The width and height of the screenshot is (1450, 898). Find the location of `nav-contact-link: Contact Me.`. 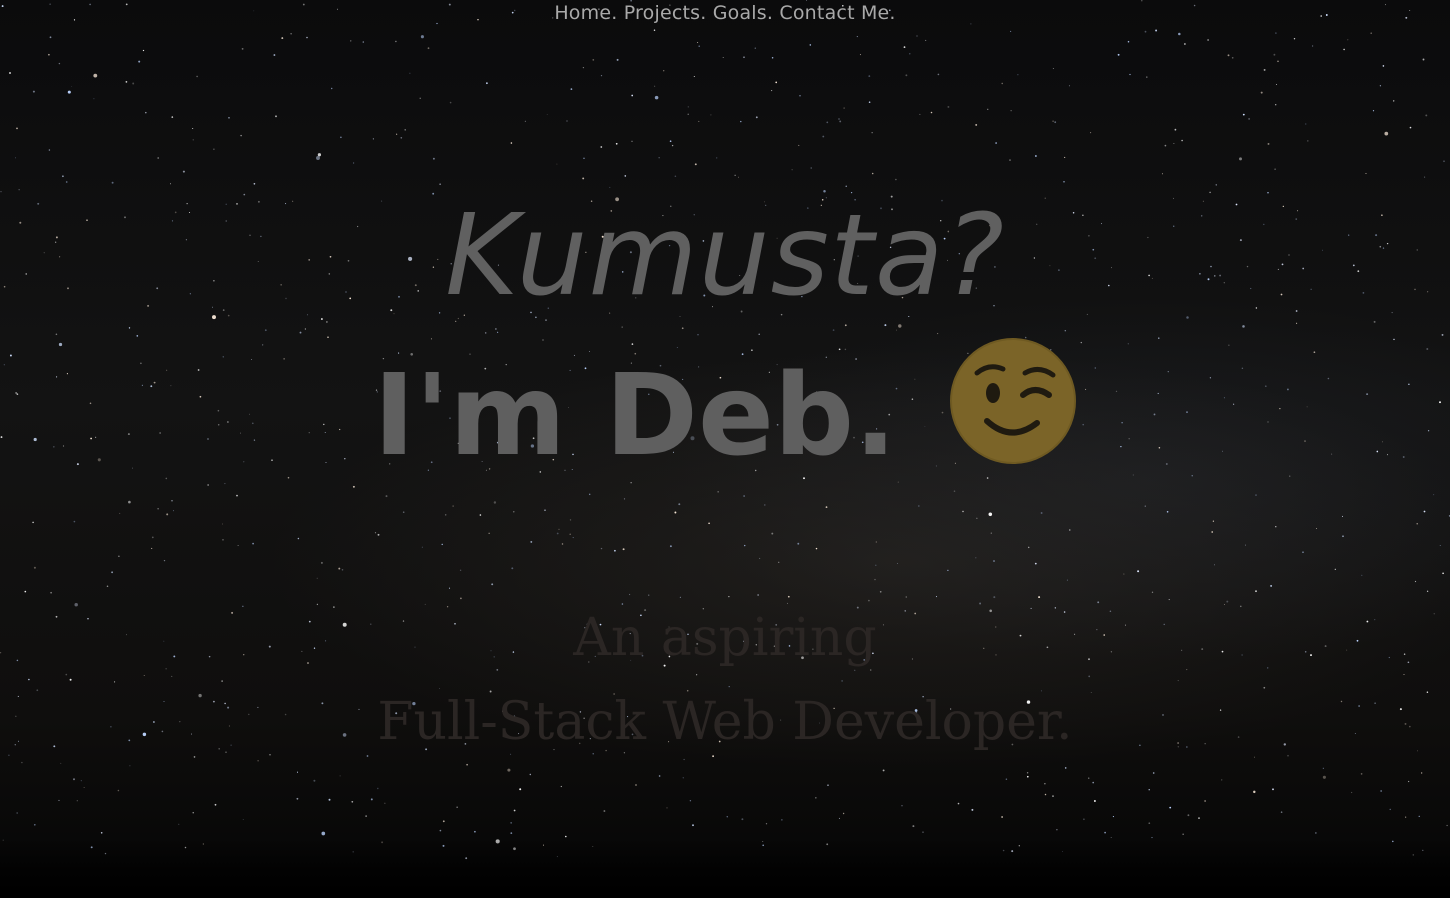

nav-contact-link: Contact Me. is located at coordinates (837, 13).